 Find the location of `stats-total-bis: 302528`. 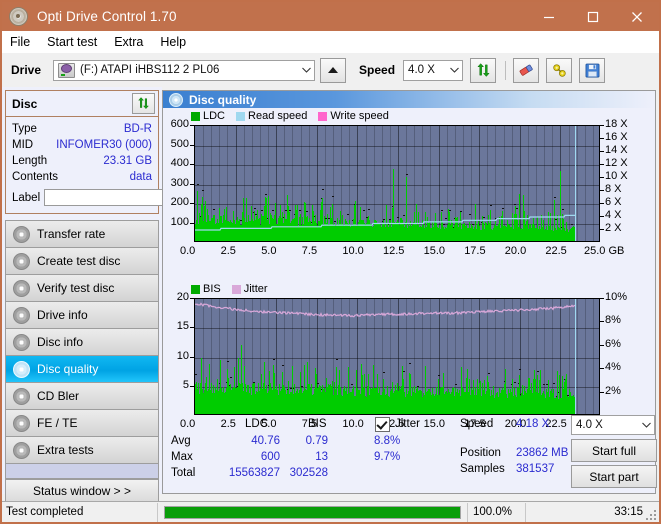

stats-total-bis: 302528 is located at coordinates (308, 473).